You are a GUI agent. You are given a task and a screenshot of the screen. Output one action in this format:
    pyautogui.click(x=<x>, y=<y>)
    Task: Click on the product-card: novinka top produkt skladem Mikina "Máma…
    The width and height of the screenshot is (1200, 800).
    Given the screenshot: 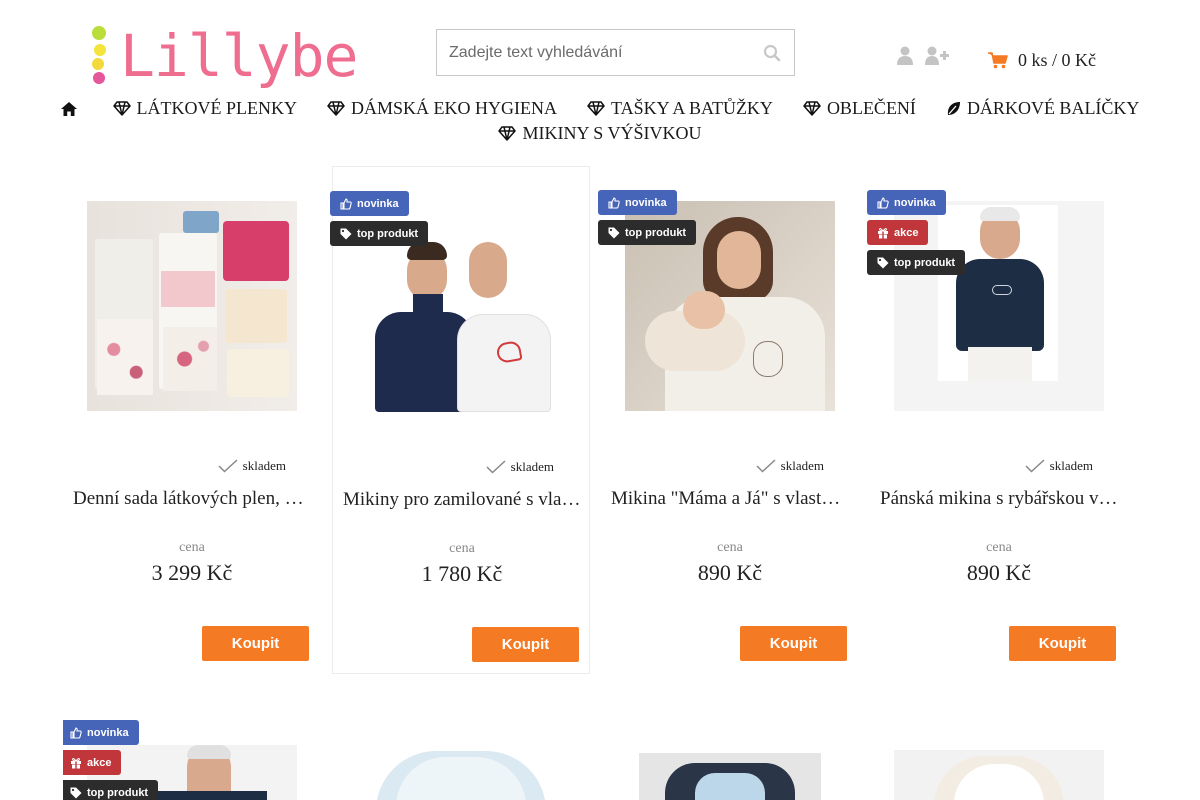 What is the action you would take?
    pyautogui.click(x=728, y=420)
    